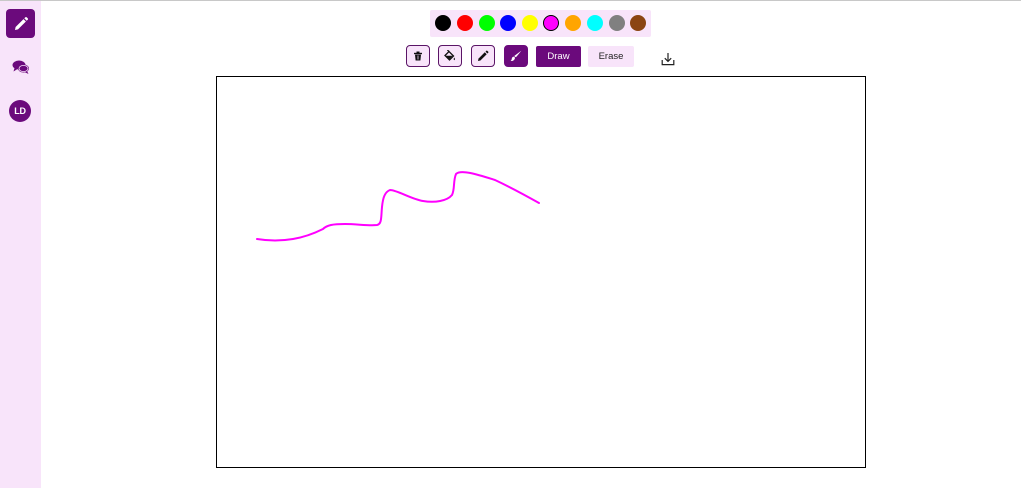  I want to click on brush-button, so click(516, 56).